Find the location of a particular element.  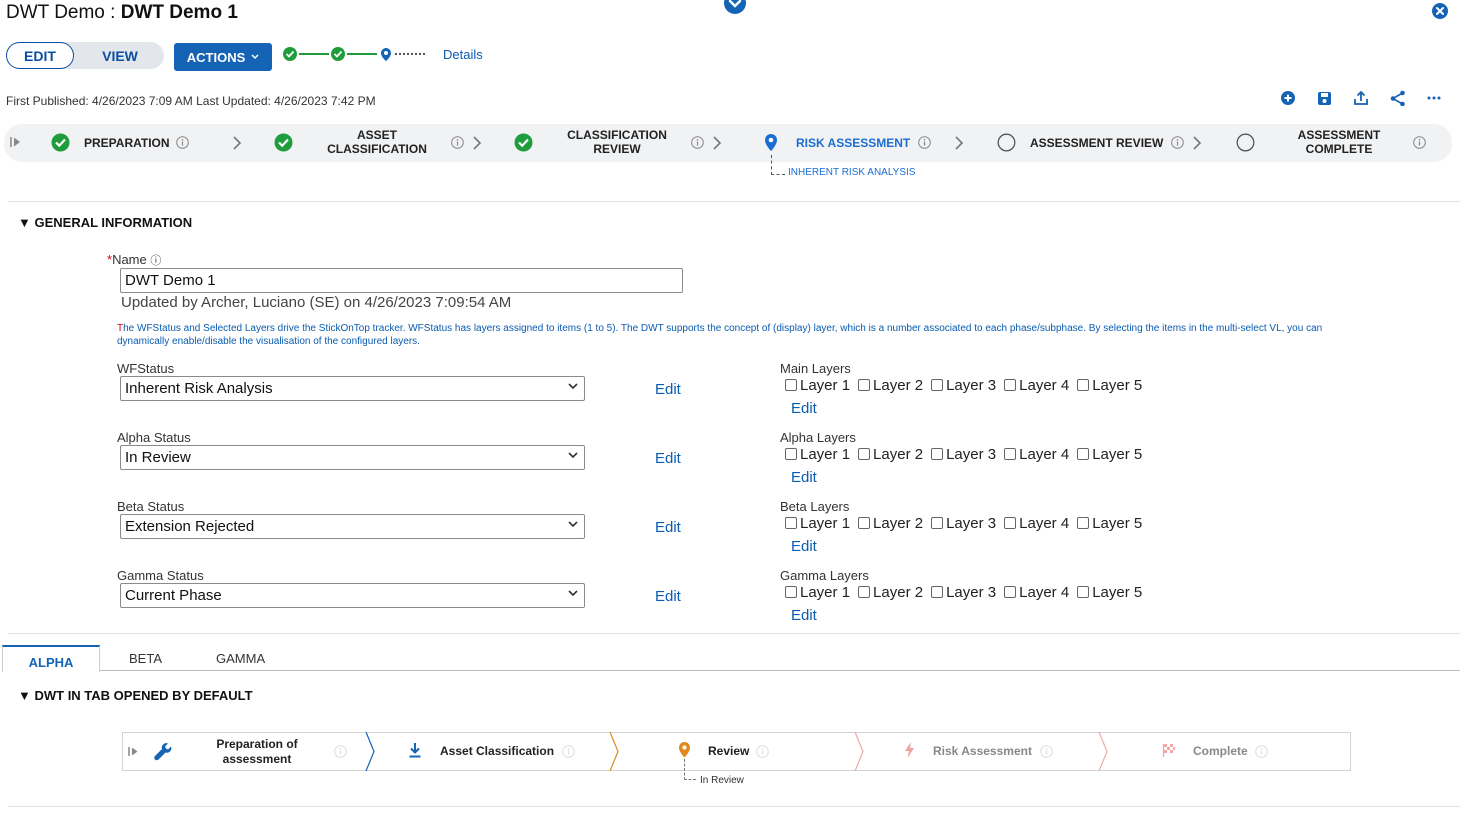

edit-button: EDIT is located at coordinates (40, 55).